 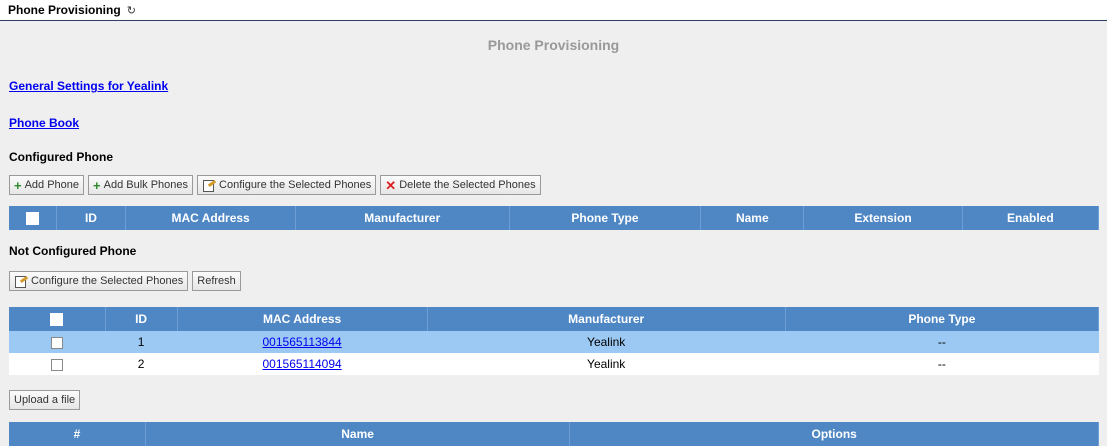 What do you see at coordinates (467, 185) in the screenshot?
I see `delete-label: Delete the Selected Phones` at bounding box center [467, 185].